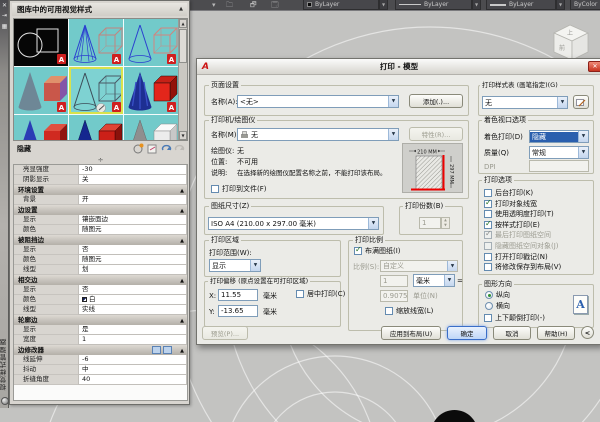 This screenshot has width=600, height=422. Describe the element at coordinates (537, 256) in the screenshot. I see `plot-option-6: 打开打印戳记(N)` at that location.